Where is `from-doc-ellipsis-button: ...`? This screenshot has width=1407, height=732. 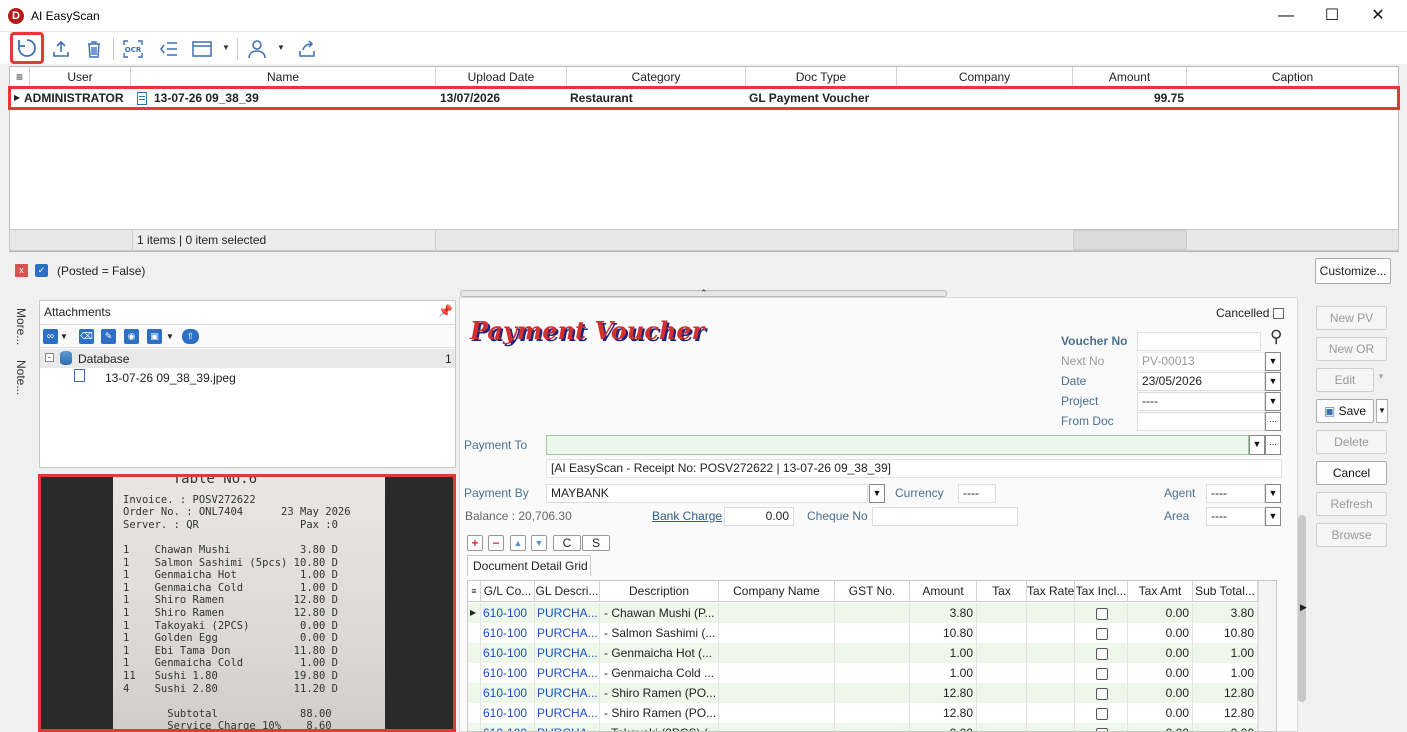 from-doc-ellipsis-button: ... is located at coordinates (1273, 421).